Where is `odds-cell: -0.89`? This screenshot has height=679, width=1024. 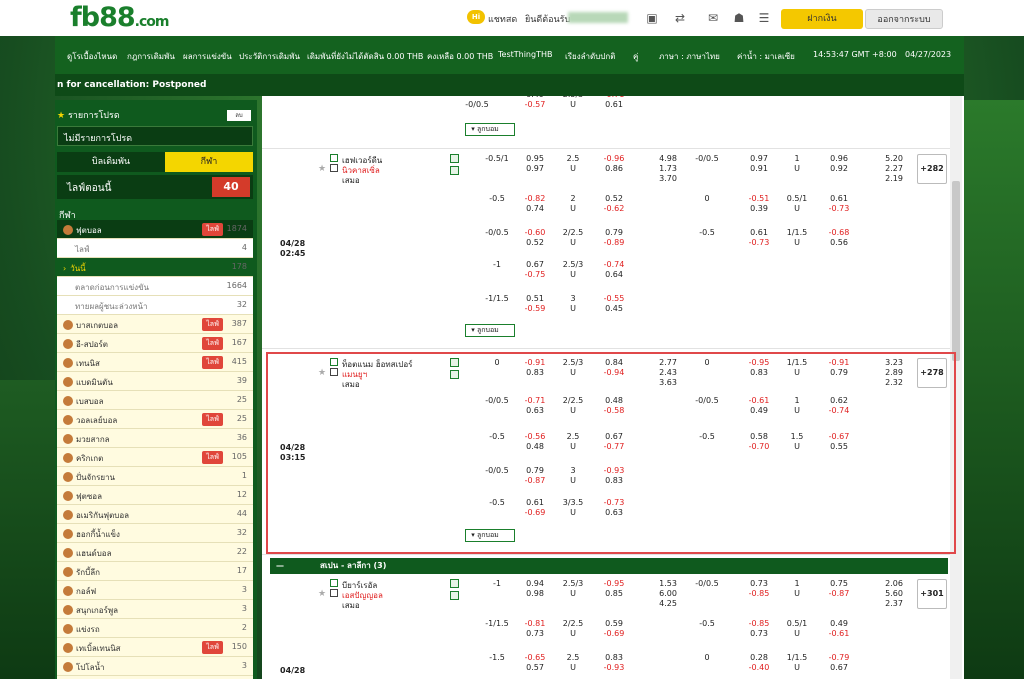 odds-cell: -0.89 is located at coordinates (614, 242).